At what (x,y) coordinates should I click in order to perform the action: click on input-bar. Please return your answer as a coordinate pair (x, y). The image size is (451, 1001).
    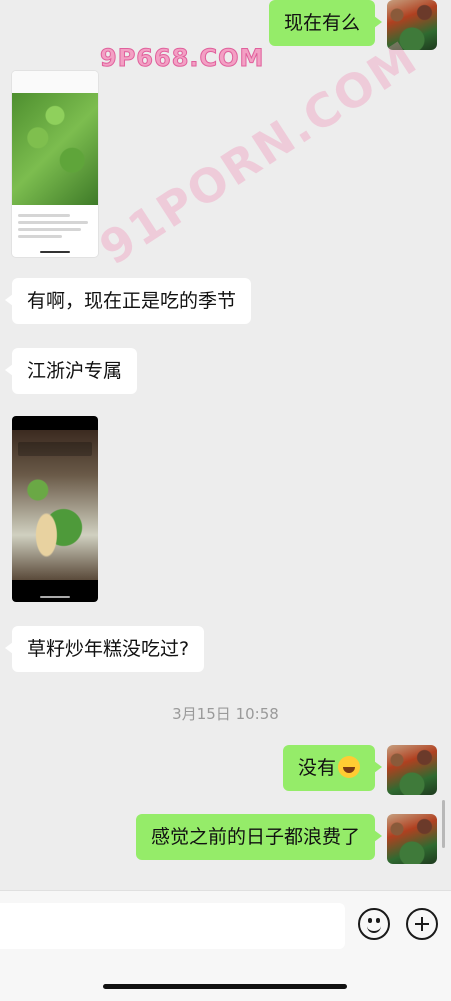
    Looking at the image, I should click on (225, 945).